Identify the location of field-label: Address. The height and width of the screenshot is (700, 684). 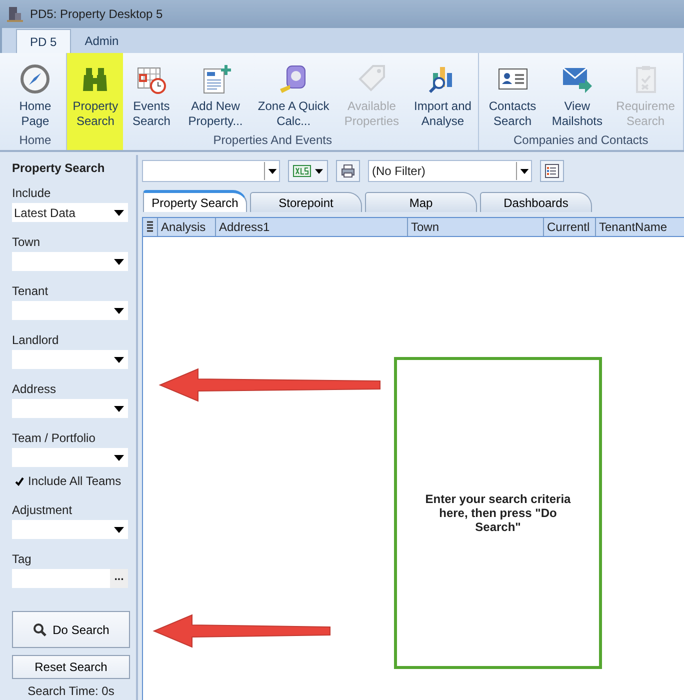
(35, 389).